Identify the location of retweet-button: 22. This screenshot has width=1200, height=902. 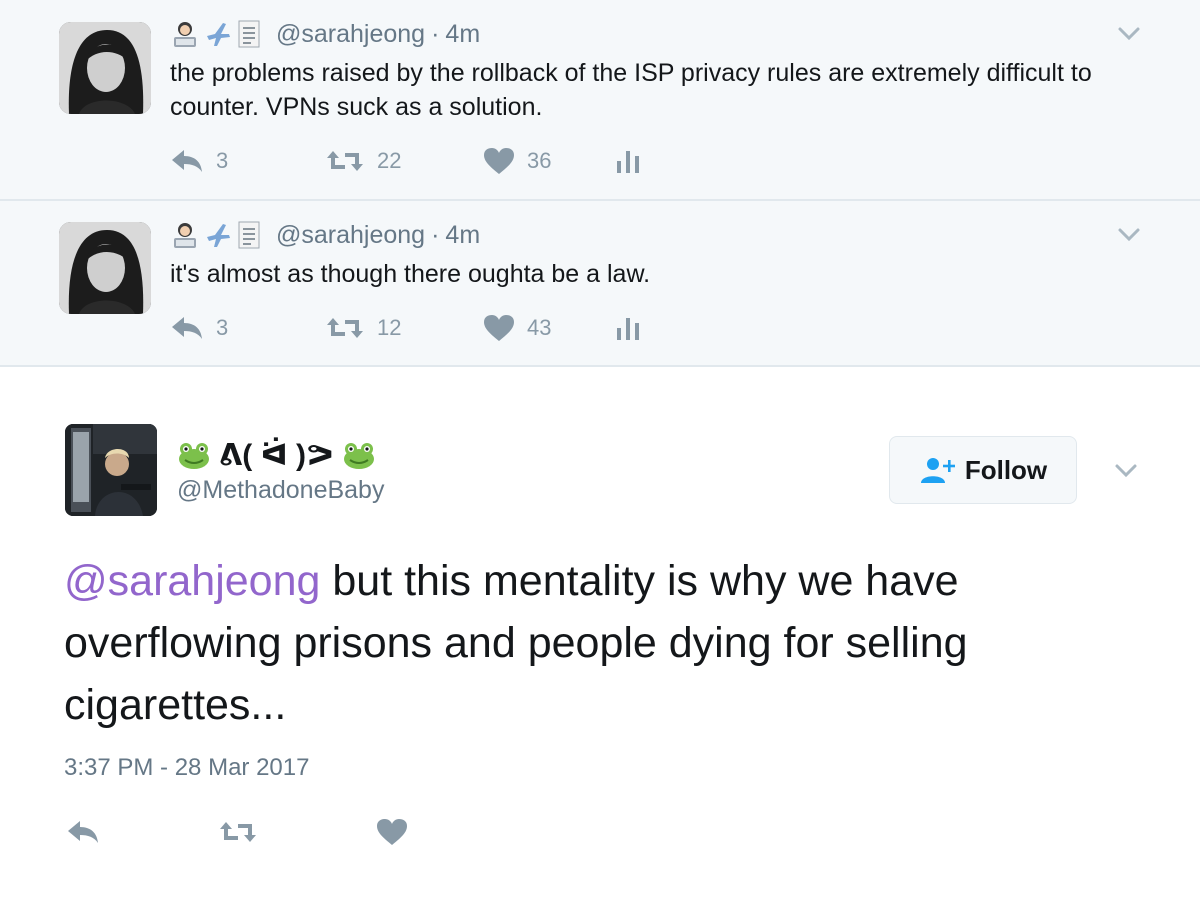
(404, 161).